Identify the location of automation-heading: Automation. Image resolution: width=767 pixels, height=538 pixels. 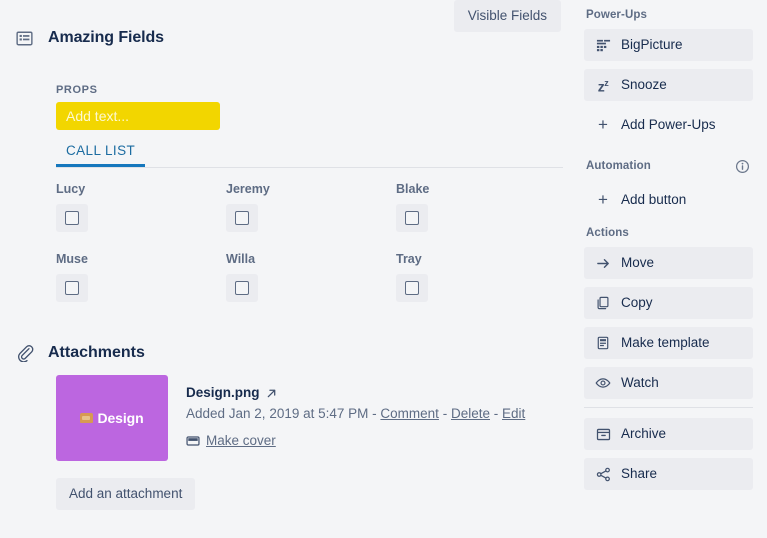
(668, 169).